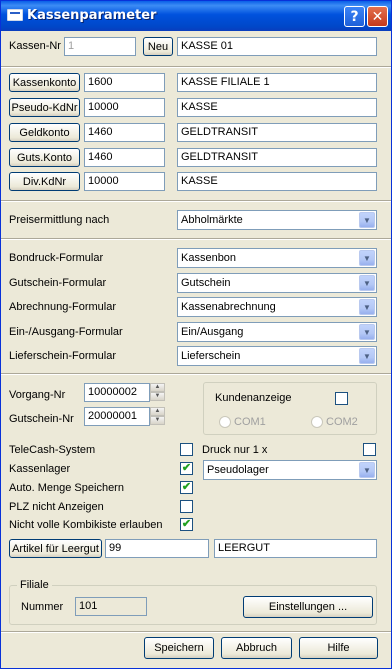 Image resolution: width=392 pixels, height=669 pixels. I want to click on lager-select: Pseudolager ▼, so click(290, 470).